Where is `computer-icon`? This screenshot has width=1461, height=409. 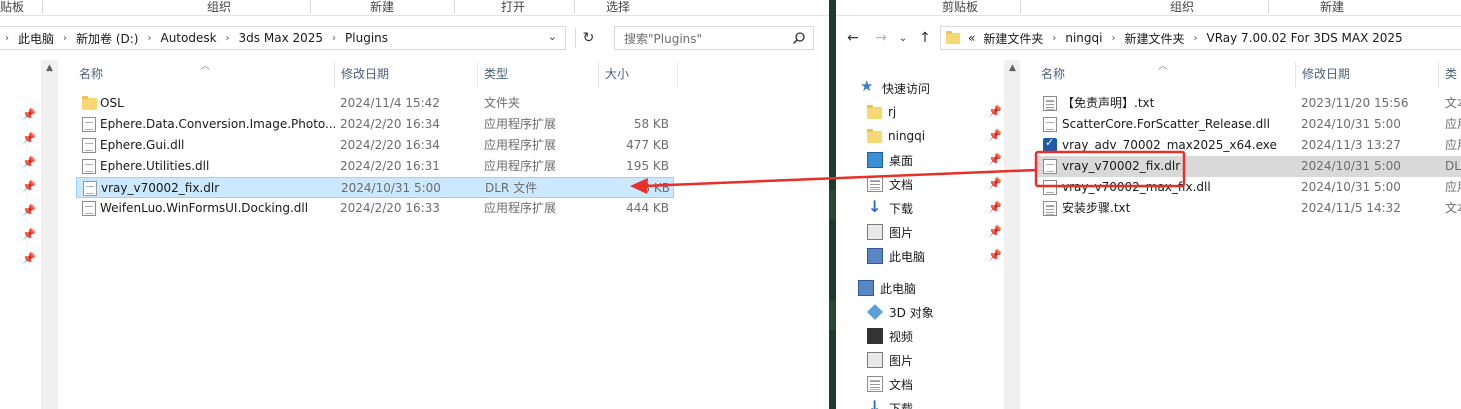 computer-icon is located at coordinates (866, 288).